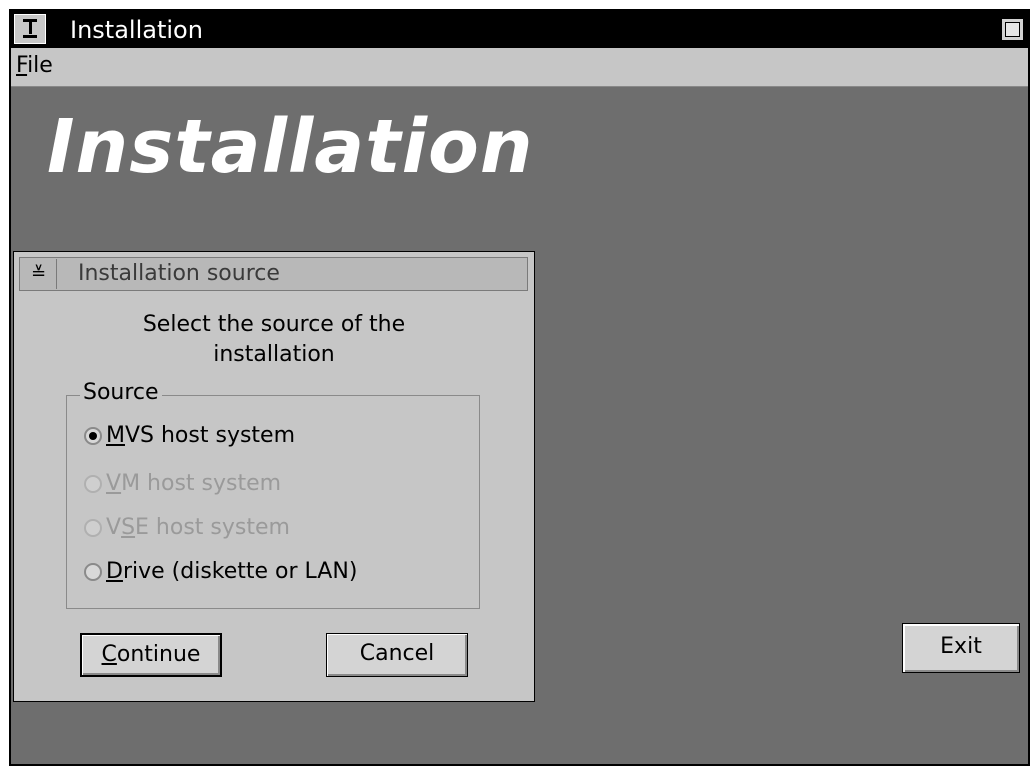  Describe the element at coordinates (519, 67) in the screenshot. I see `menu-bar: File` at that location.